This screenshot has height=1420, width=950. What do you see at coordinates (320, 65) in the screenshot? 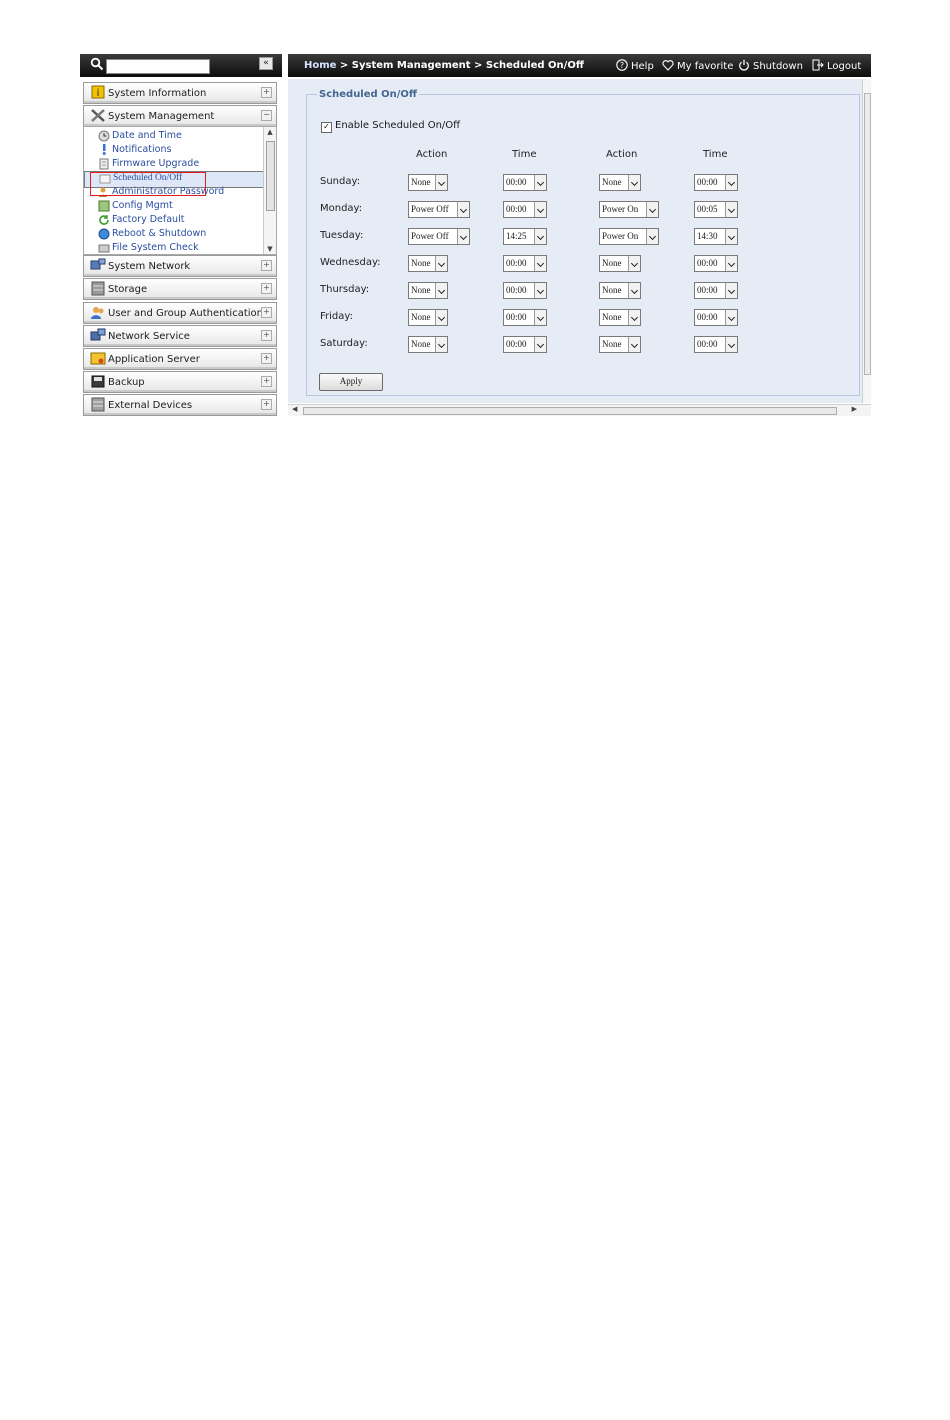
I see `breadcrumb-home-link: Home` at bounding box center [320, 65].